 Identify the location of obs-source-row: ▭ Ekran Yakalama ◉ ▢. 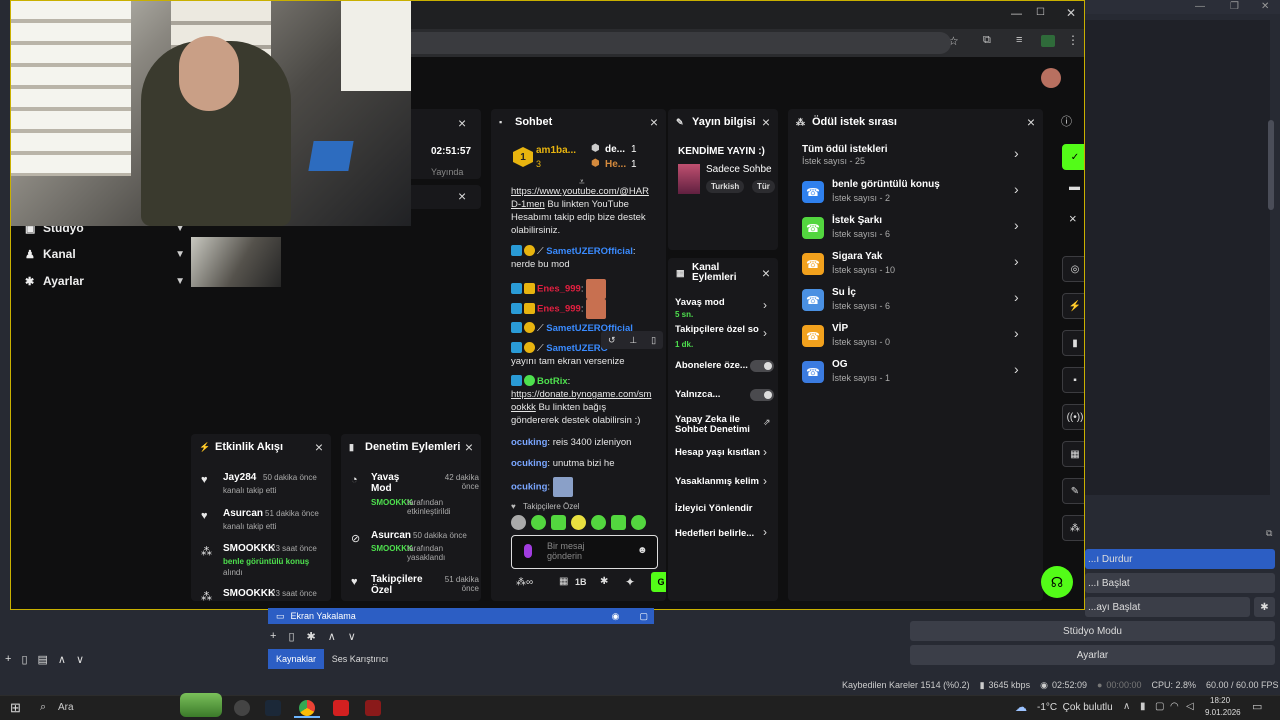
(461, 616).